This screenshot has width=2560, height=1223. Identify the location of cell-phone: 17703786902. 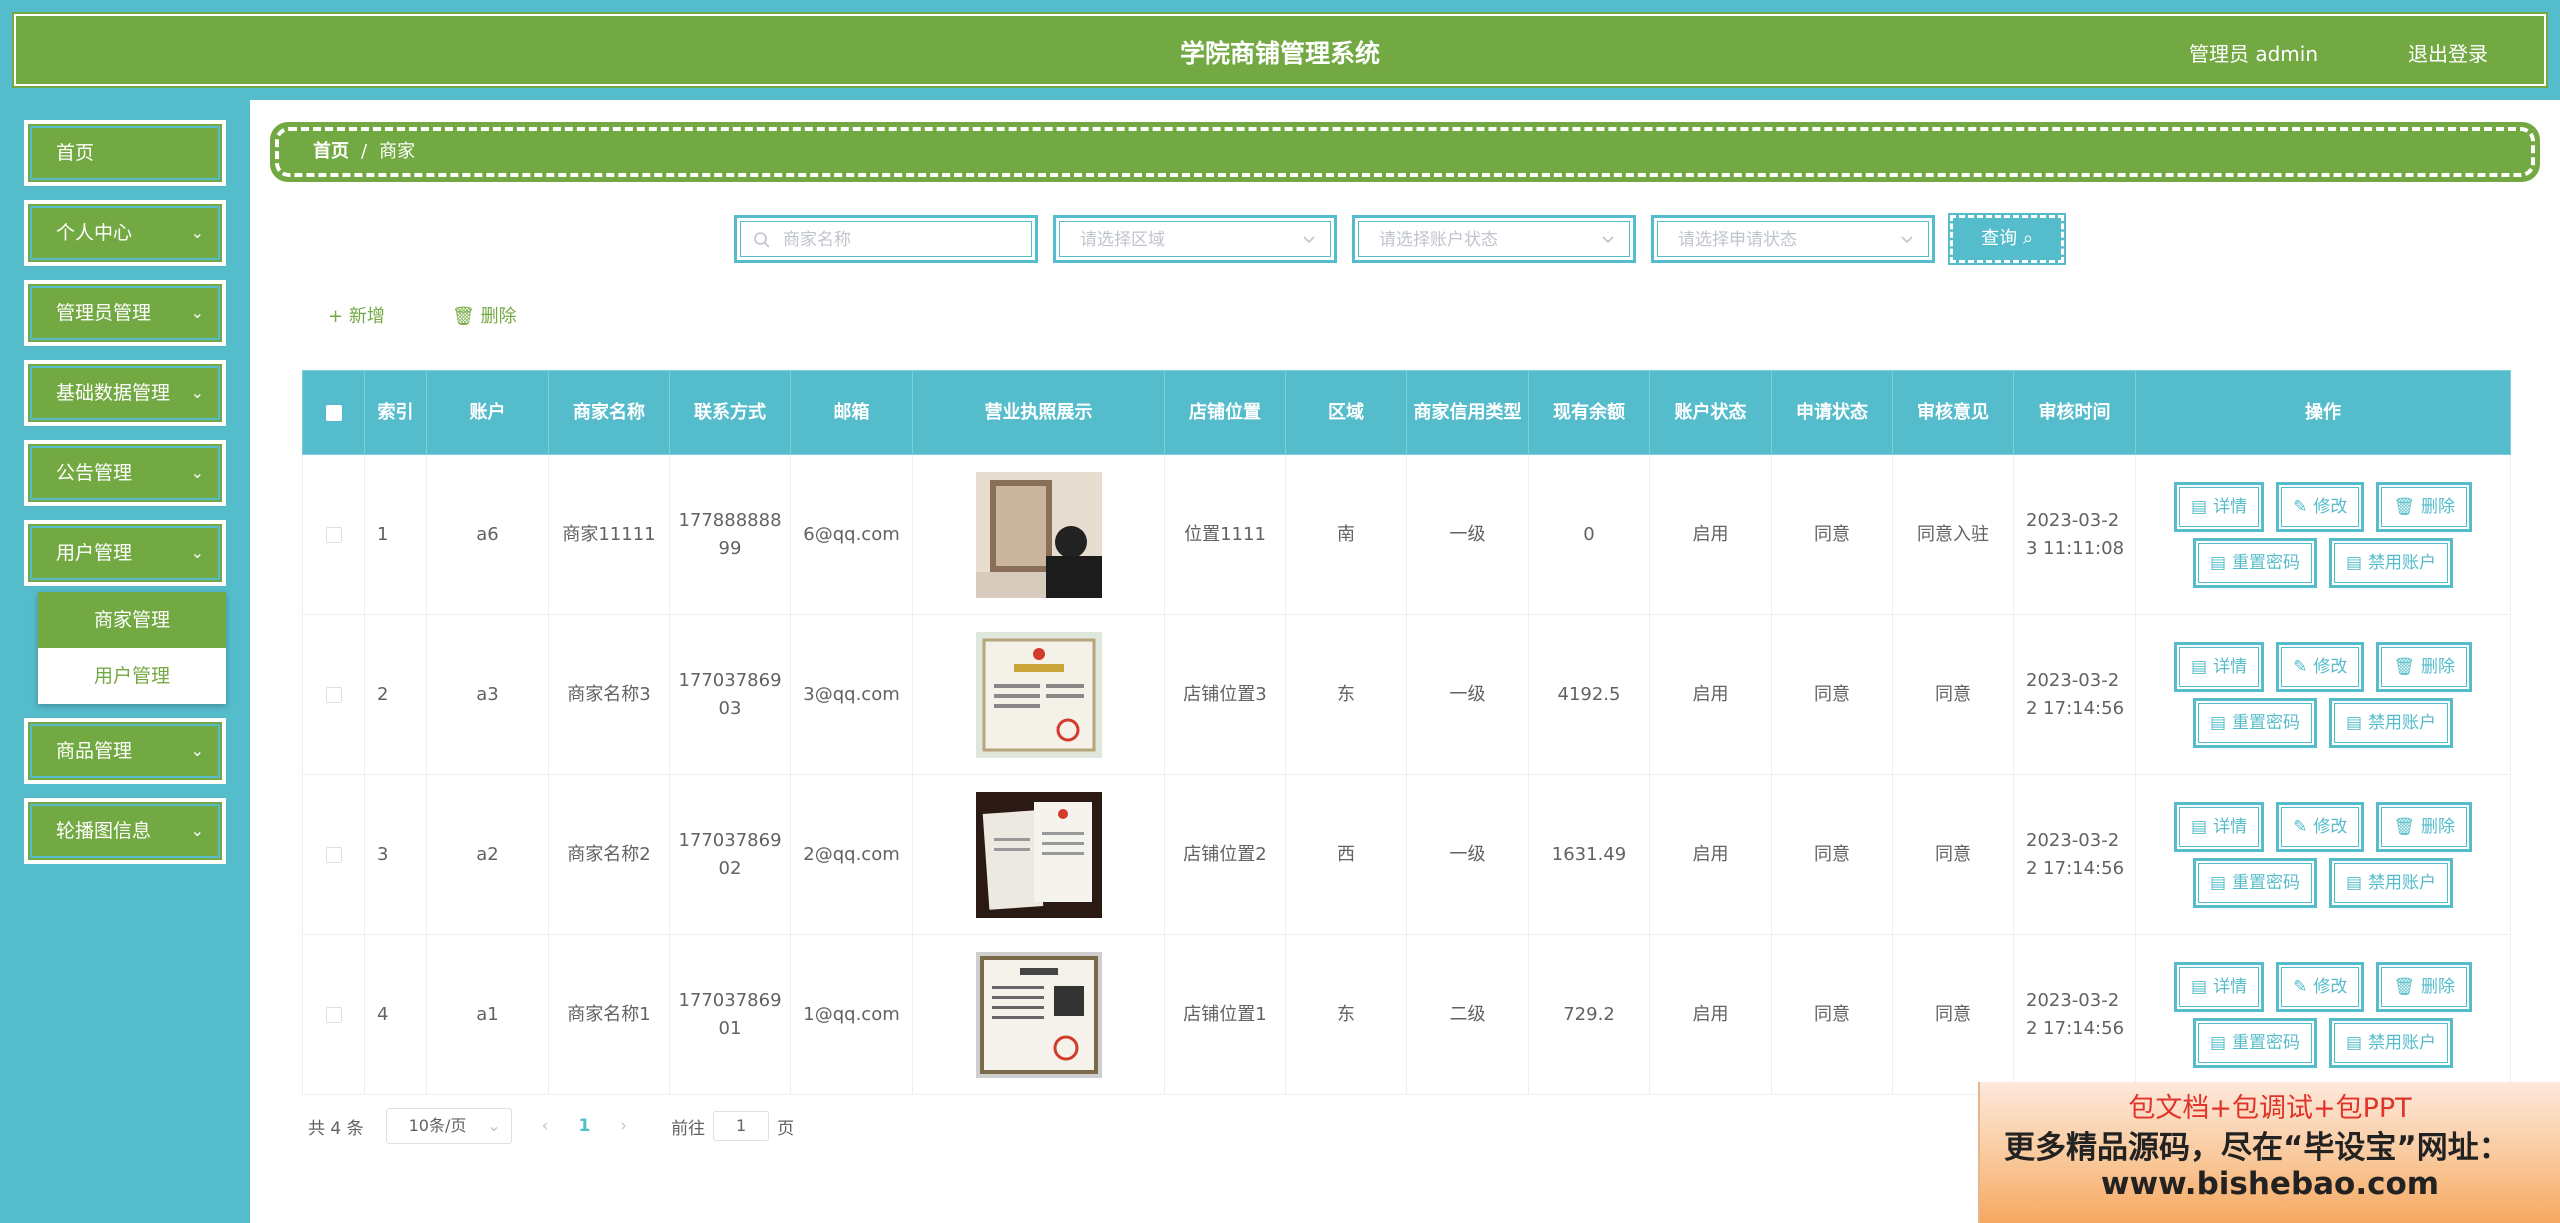
(730, 854).